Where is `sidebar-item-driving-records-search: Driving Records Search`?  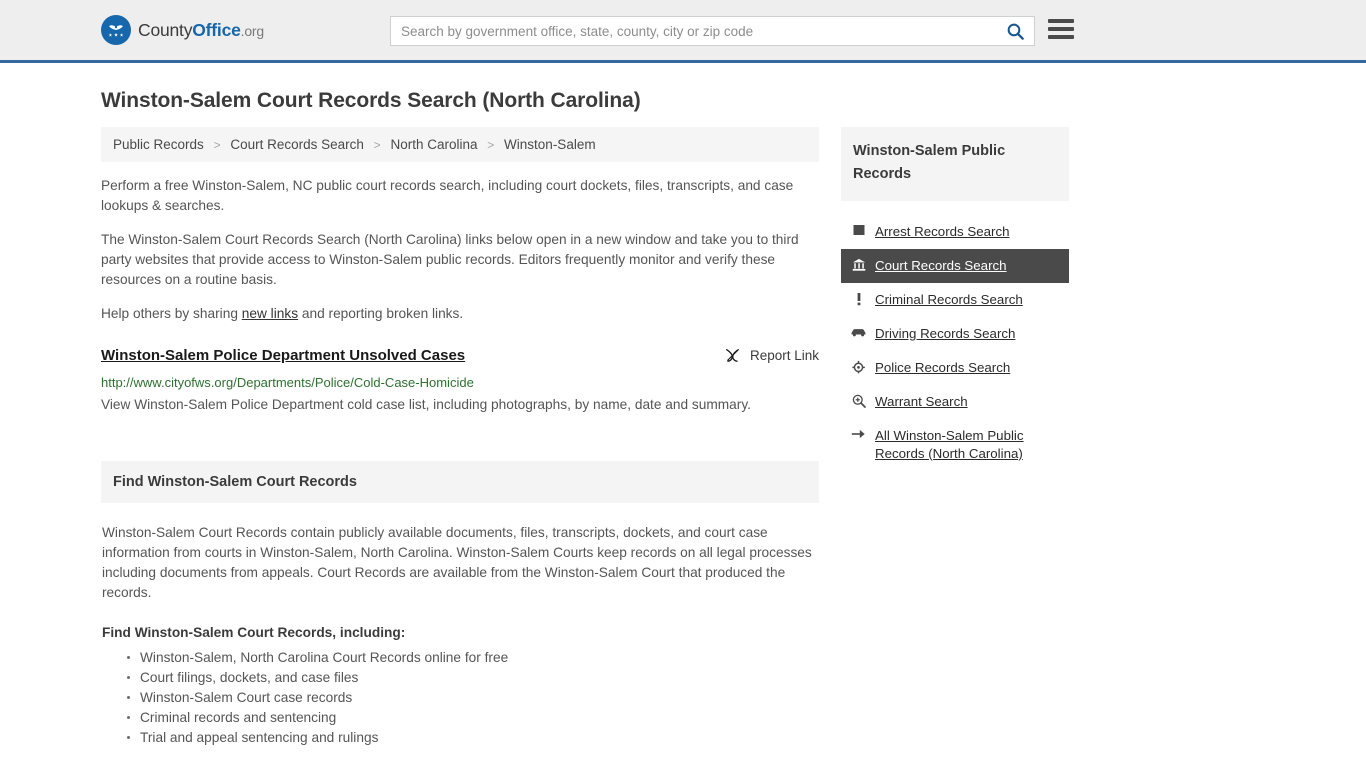
sidebar-item-driving-records-search: Driving Records Search is located at coordinates (955, 334).